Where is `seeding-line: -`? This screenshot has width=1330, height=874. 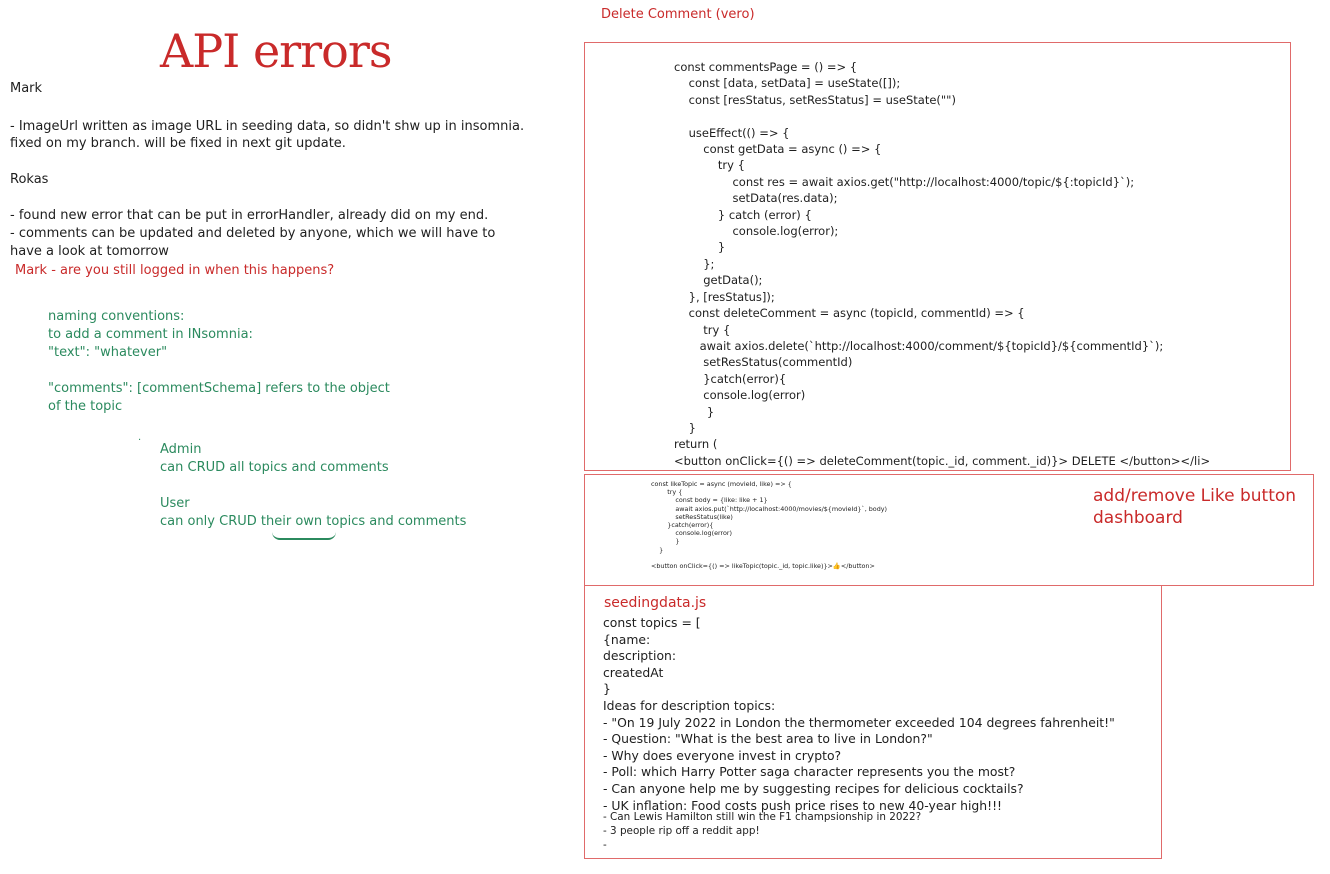 seeding-line: - is located at coordinates (605, 845).